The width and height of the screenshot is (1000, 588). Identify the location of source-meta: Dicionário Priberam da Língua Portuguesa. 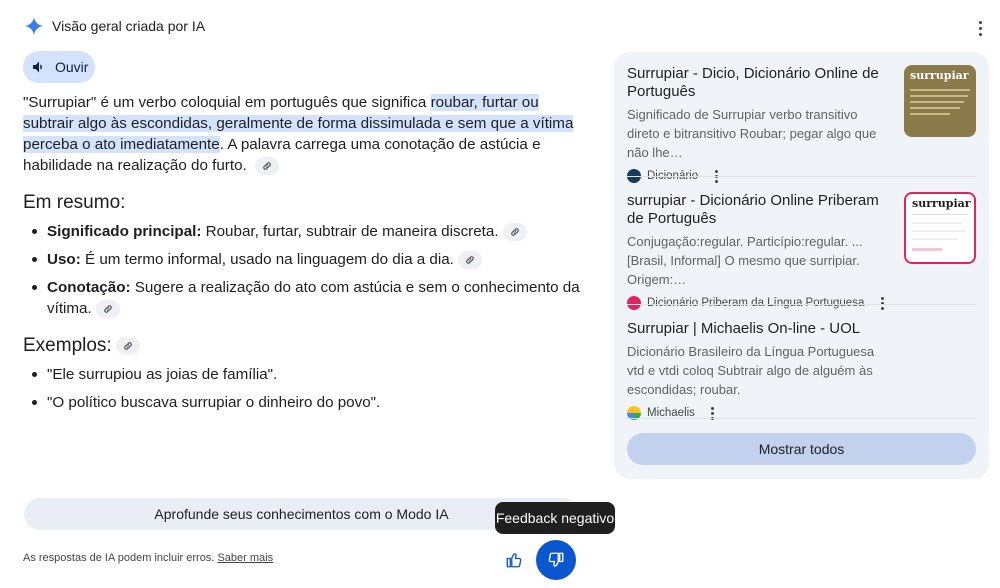
(801, 303).